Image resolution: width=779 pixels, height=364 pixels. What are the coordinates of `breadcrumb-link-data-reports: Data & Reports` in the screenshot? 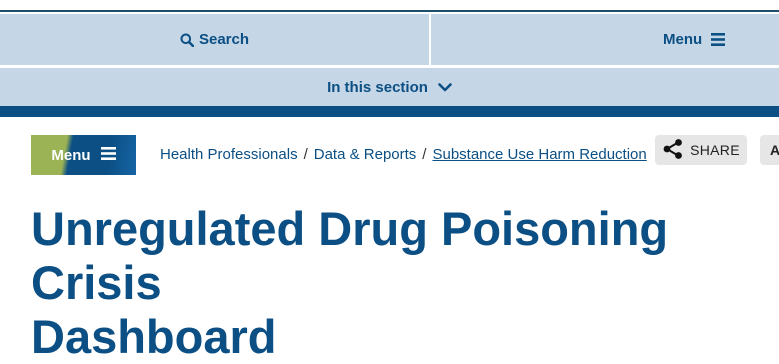 It's located at (365, 154).